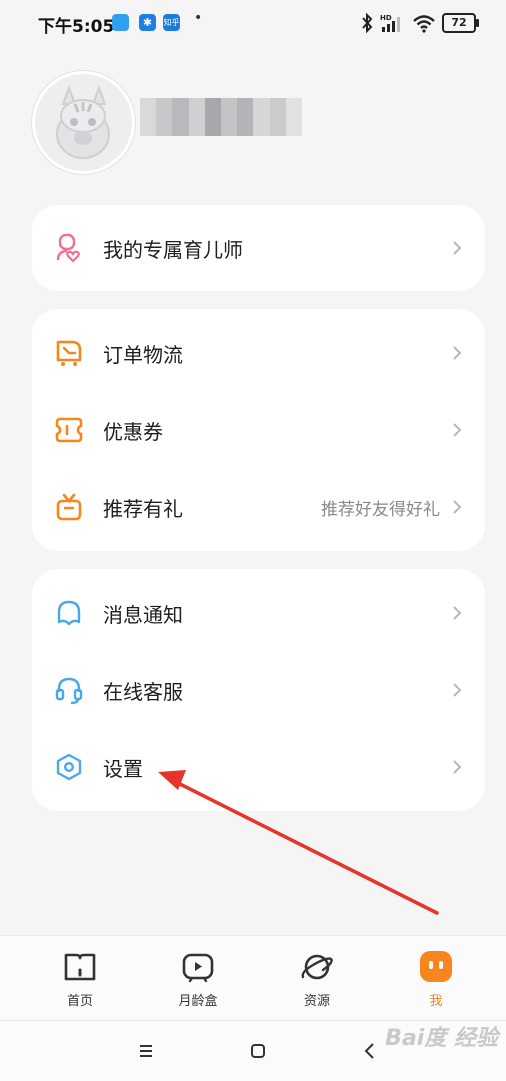 The width and height of the screenshot is (506, 1081). Describe the element at coordinates (123, 768) in the screenshot. I see `menu-label-settings: 设置` at that location.